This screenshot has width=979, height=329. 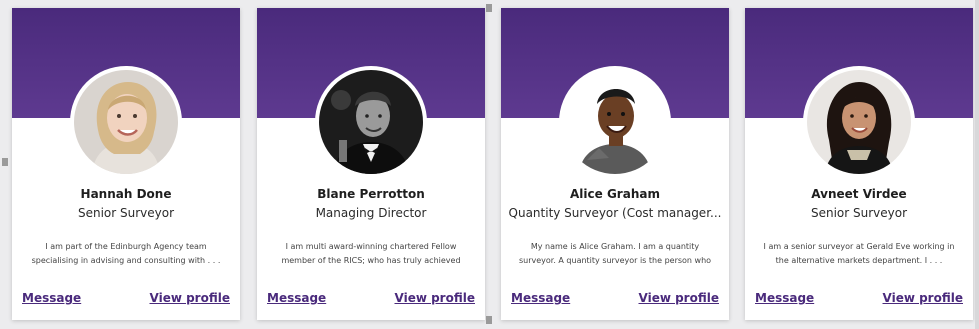 I want to click on resize-handle-left, so click(x=5, y=162).